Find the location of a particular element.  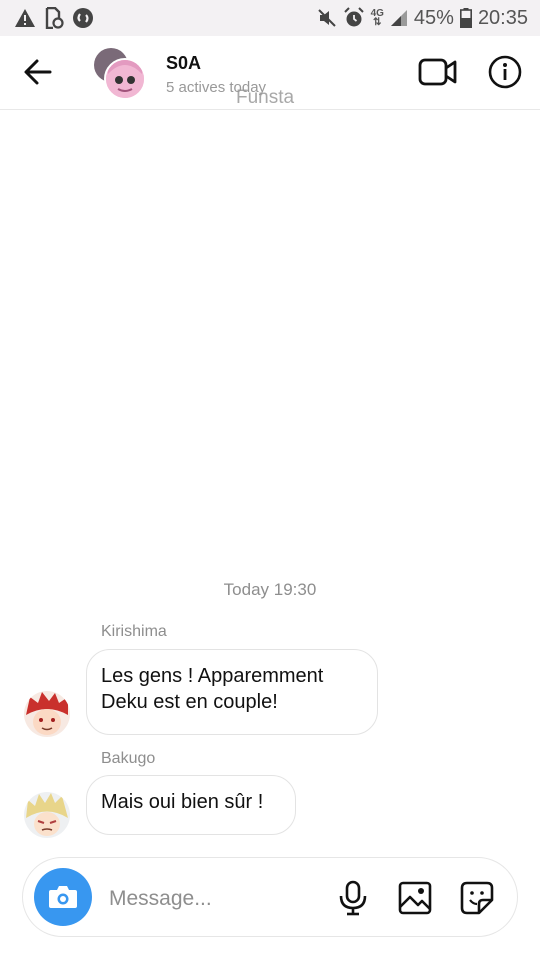

file-sync-icon is located at coordinates (54, 18).